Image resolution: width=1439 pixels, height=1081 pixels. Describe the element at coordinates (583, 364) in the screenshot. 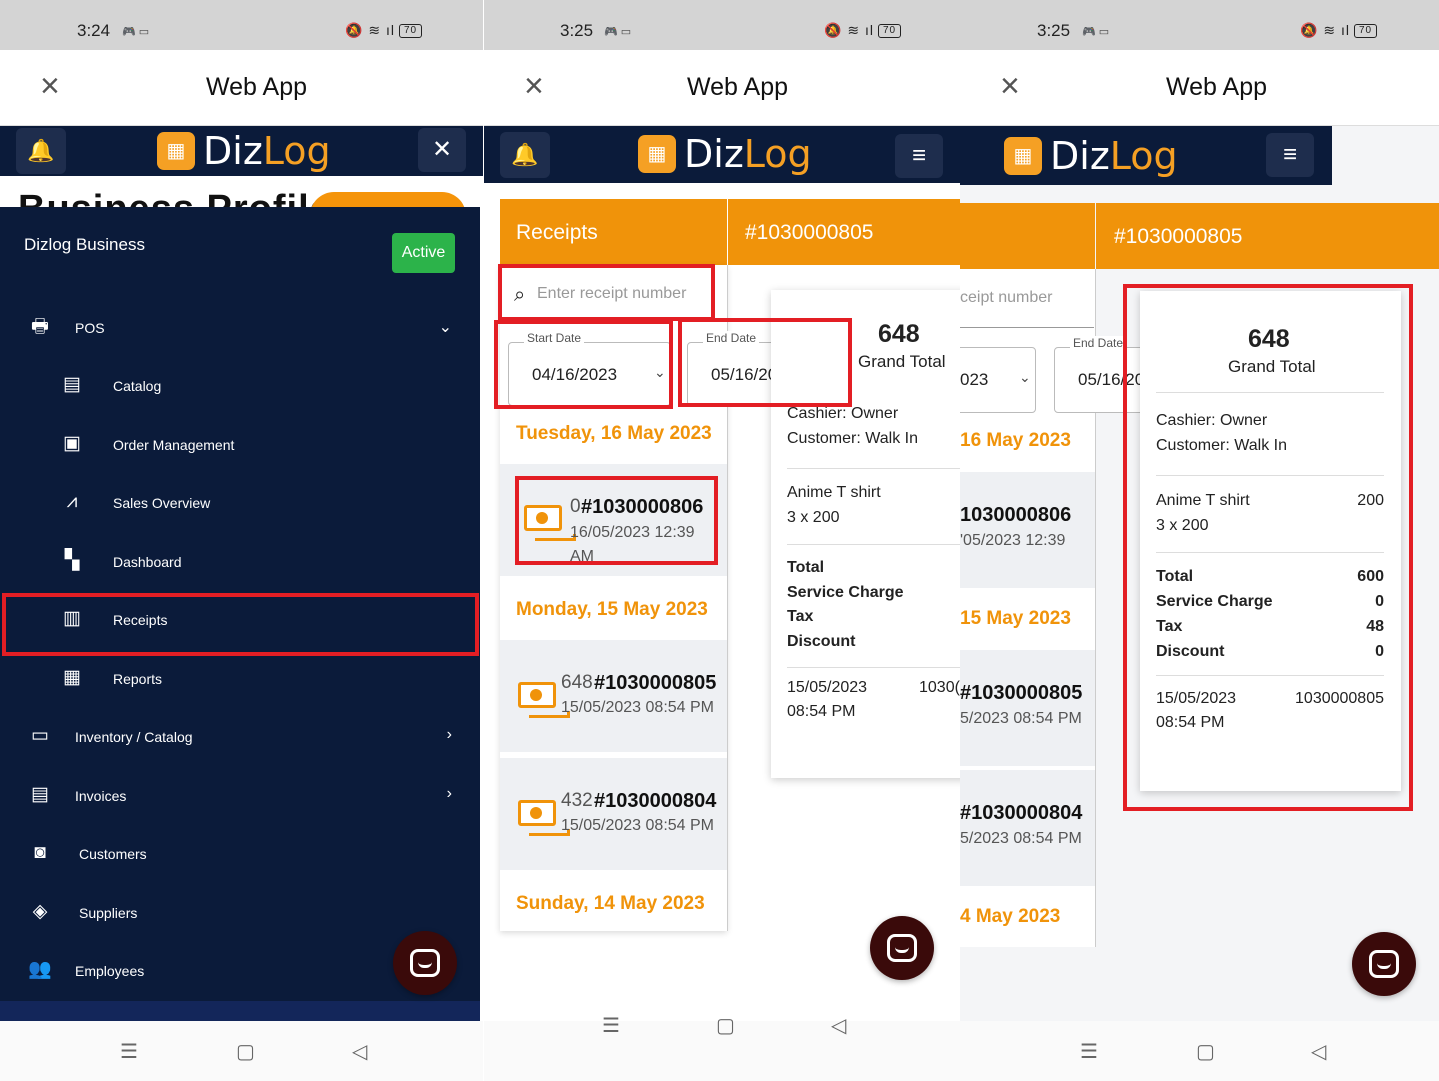

I see `highlight-start-date` at that location.